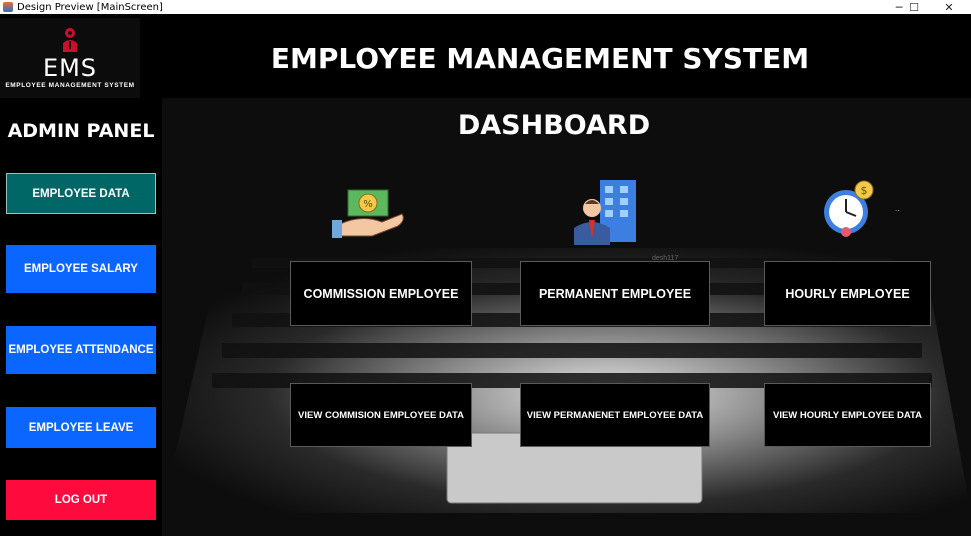 This screenshot has height=536, width=971. What do you see at coordinates (605, 212) in the screenshot?
I see `businessman-building-icon` at bounding box center [605, 212].